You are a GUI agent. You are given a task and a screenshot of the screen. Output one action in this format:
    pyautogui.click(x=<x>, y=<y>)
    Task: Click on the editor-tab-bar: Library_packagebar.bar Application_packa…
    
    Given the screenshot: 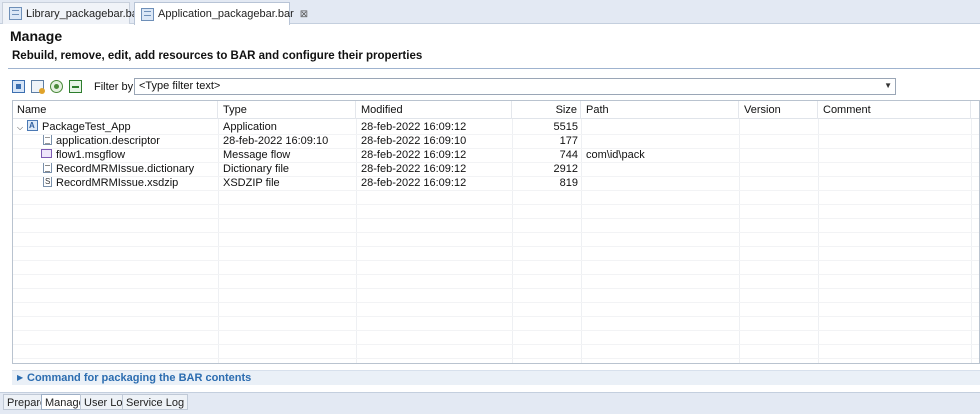 What is the action you would take?
    pyautogui.click(x=490, y=12)
    